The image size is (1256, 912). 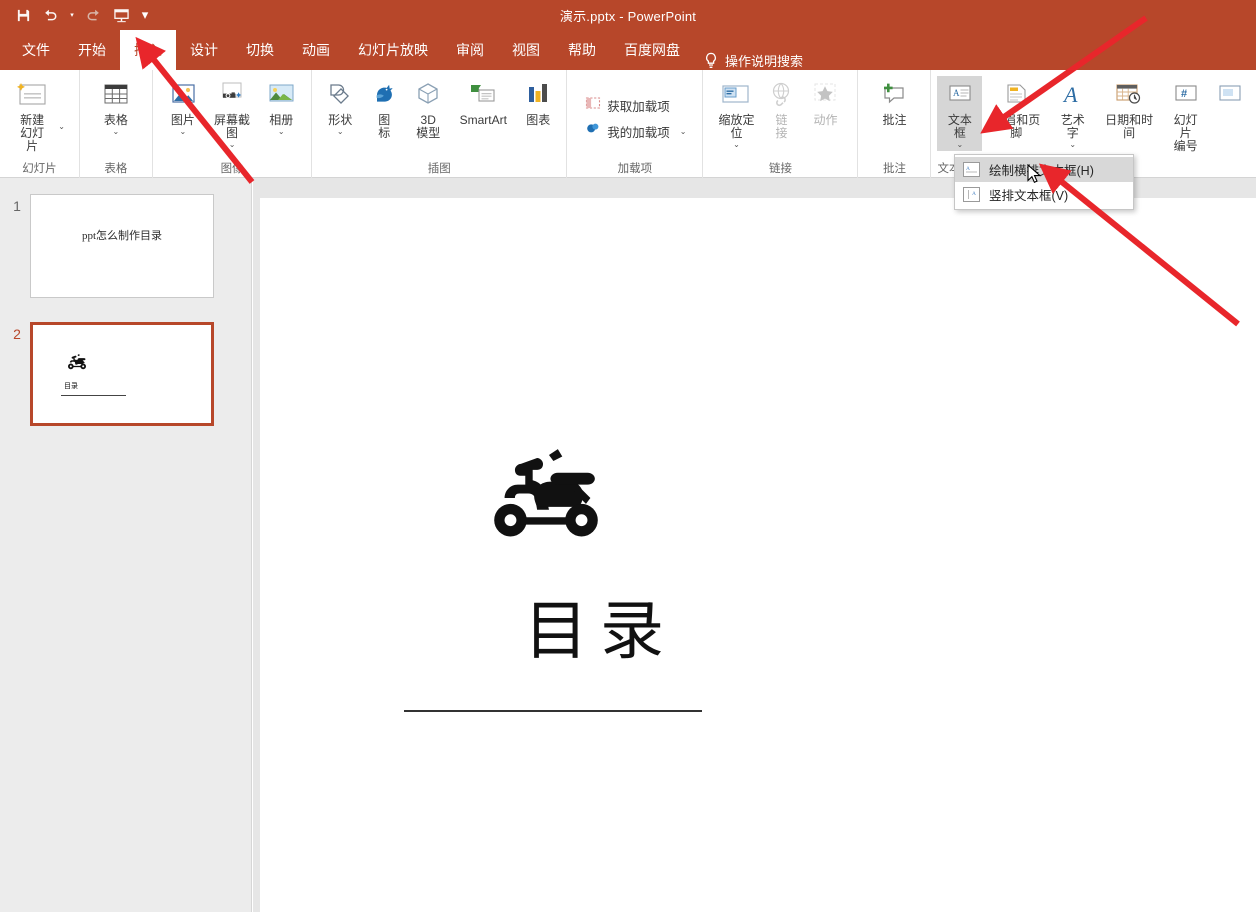 I want to click on object-button-partial, so click(x=1230, y=96).